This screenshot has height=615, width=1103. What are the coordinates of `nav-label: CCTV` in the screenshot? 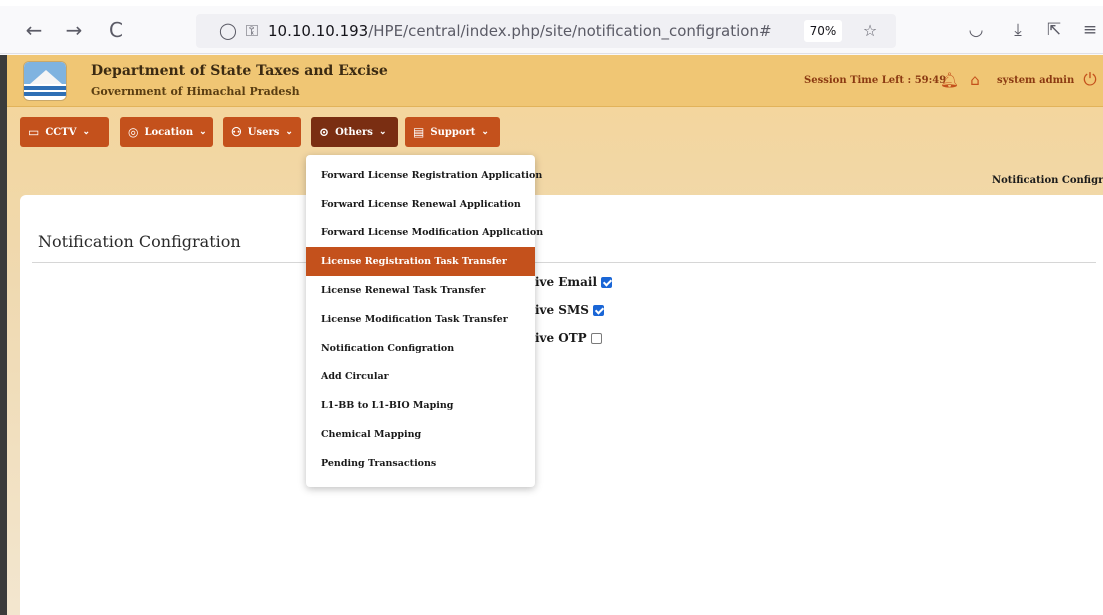 It's located at (61, 132).